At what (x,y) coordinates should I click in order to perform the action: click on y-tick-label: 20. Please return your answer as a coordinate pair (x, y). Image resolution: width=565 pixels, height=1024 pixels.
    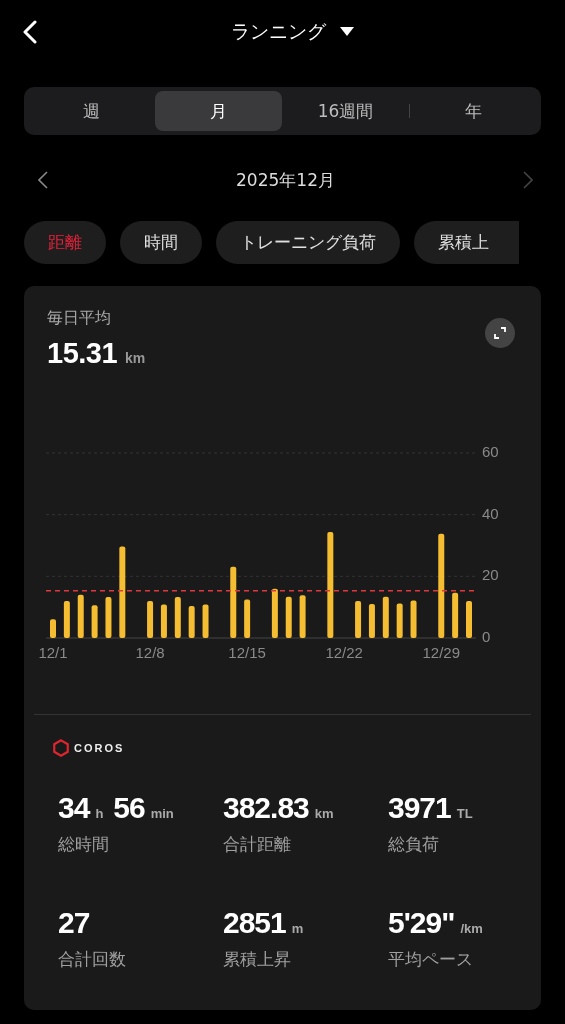
    Looking at the image, I should click on (490, 575).